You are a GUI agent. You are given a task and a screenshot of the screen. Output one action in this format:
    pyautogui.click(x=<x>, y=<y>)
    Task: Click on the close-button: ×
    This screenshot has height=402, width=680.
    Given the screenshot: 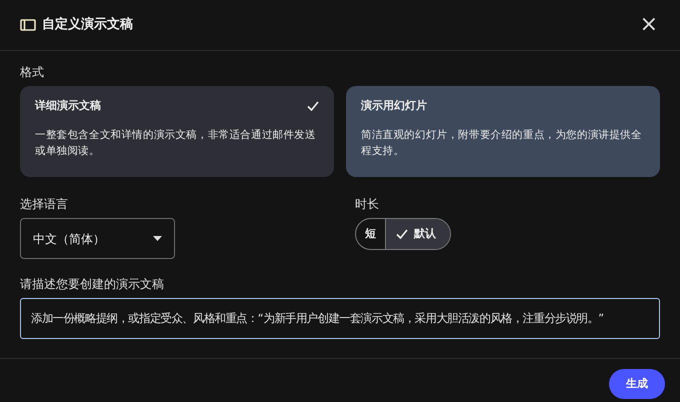 What is the action you would take?
    pyautogui.click(x=649, y=25)
    